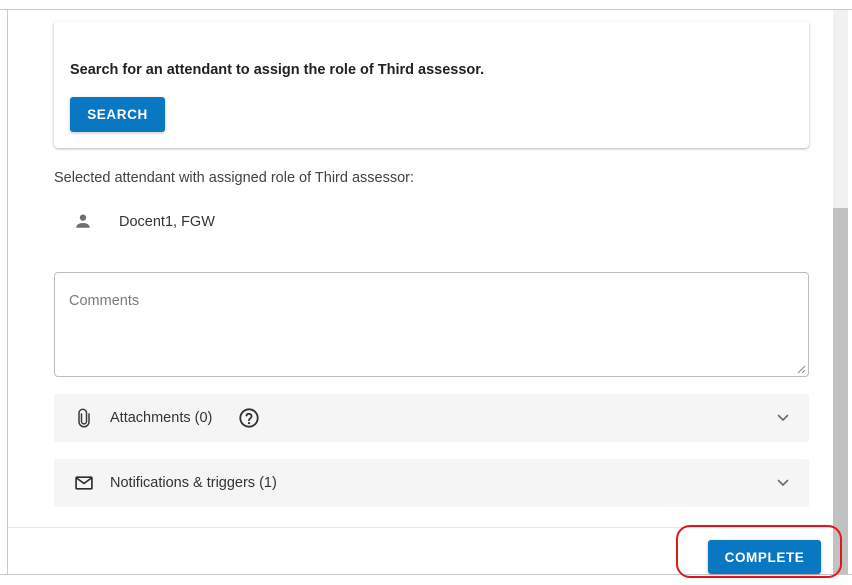  Describe the element at coordinates (117, 114) in the screenshot. I see `search-button: SEARCH` at that location.